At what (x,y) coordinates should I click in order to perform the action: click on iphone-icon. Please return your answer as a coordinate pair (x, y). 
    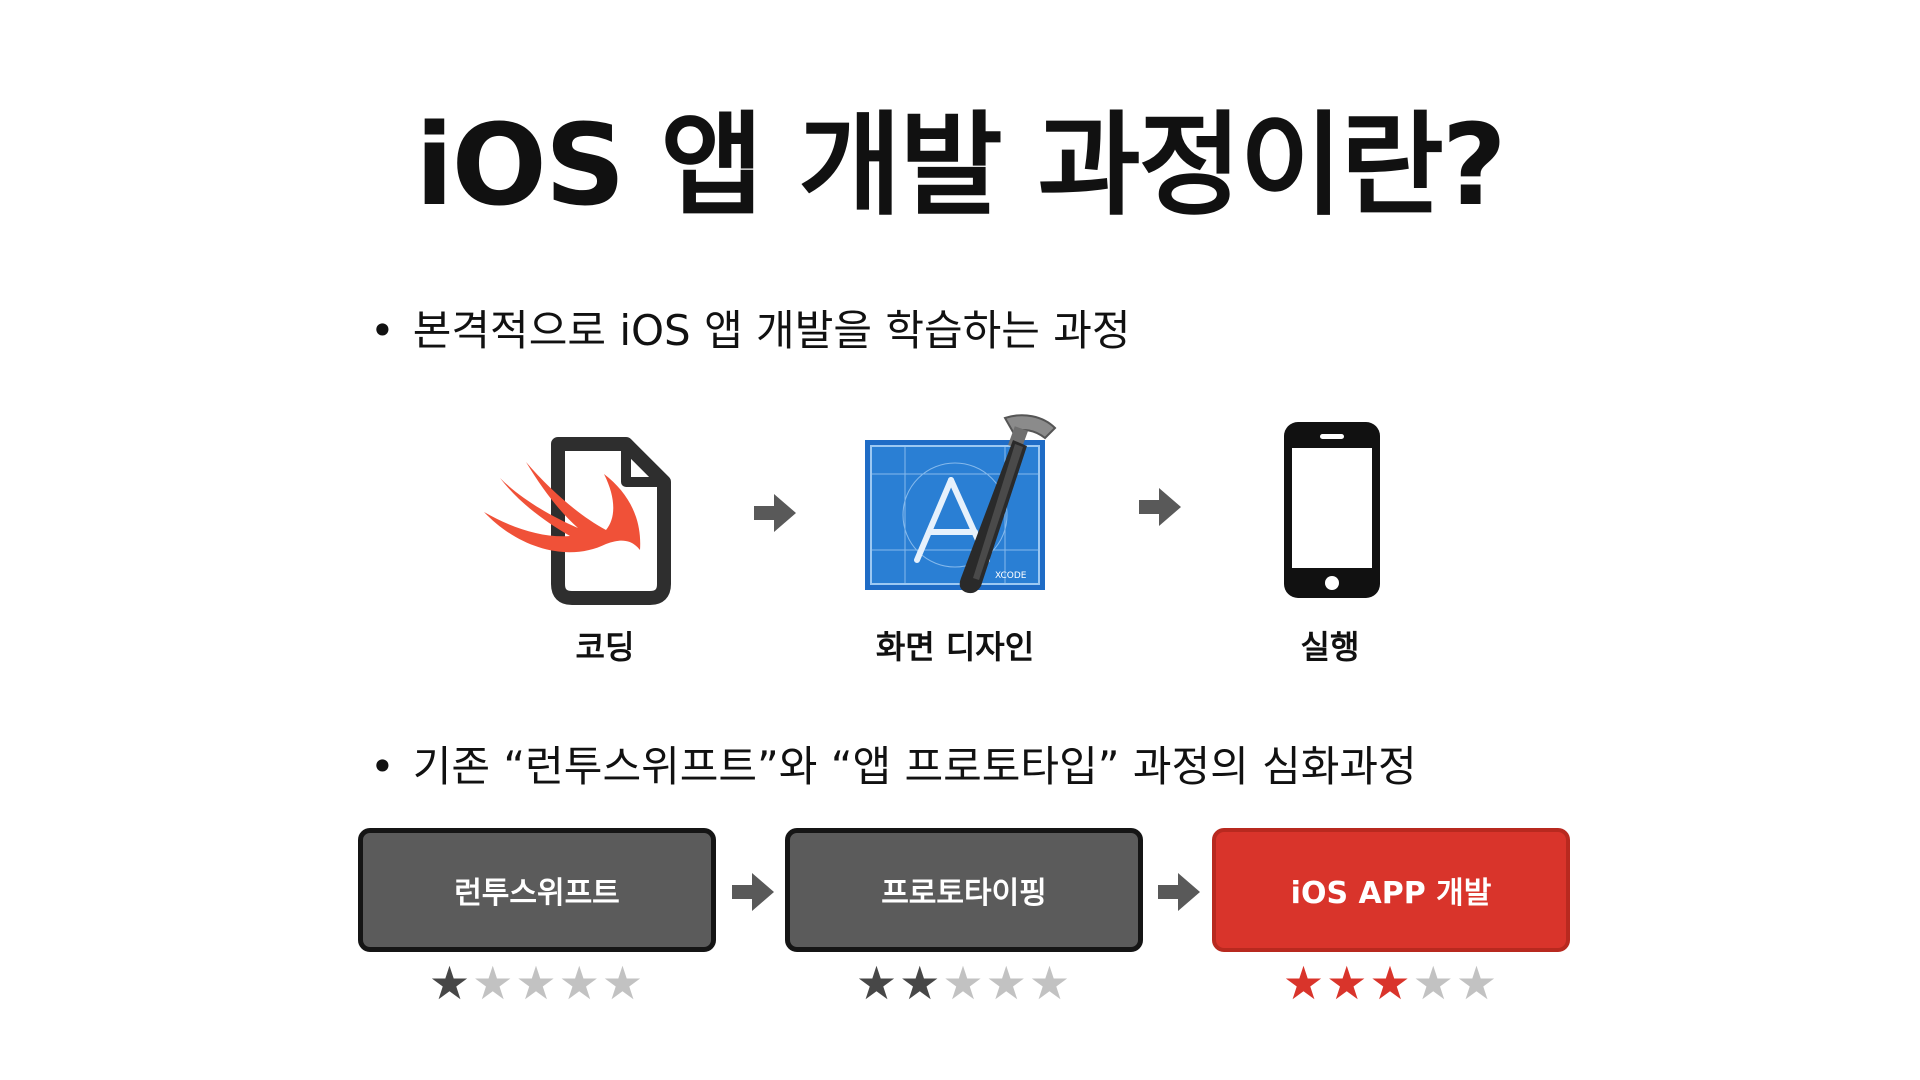
    Looking at the image, I should click on (1332, 510).